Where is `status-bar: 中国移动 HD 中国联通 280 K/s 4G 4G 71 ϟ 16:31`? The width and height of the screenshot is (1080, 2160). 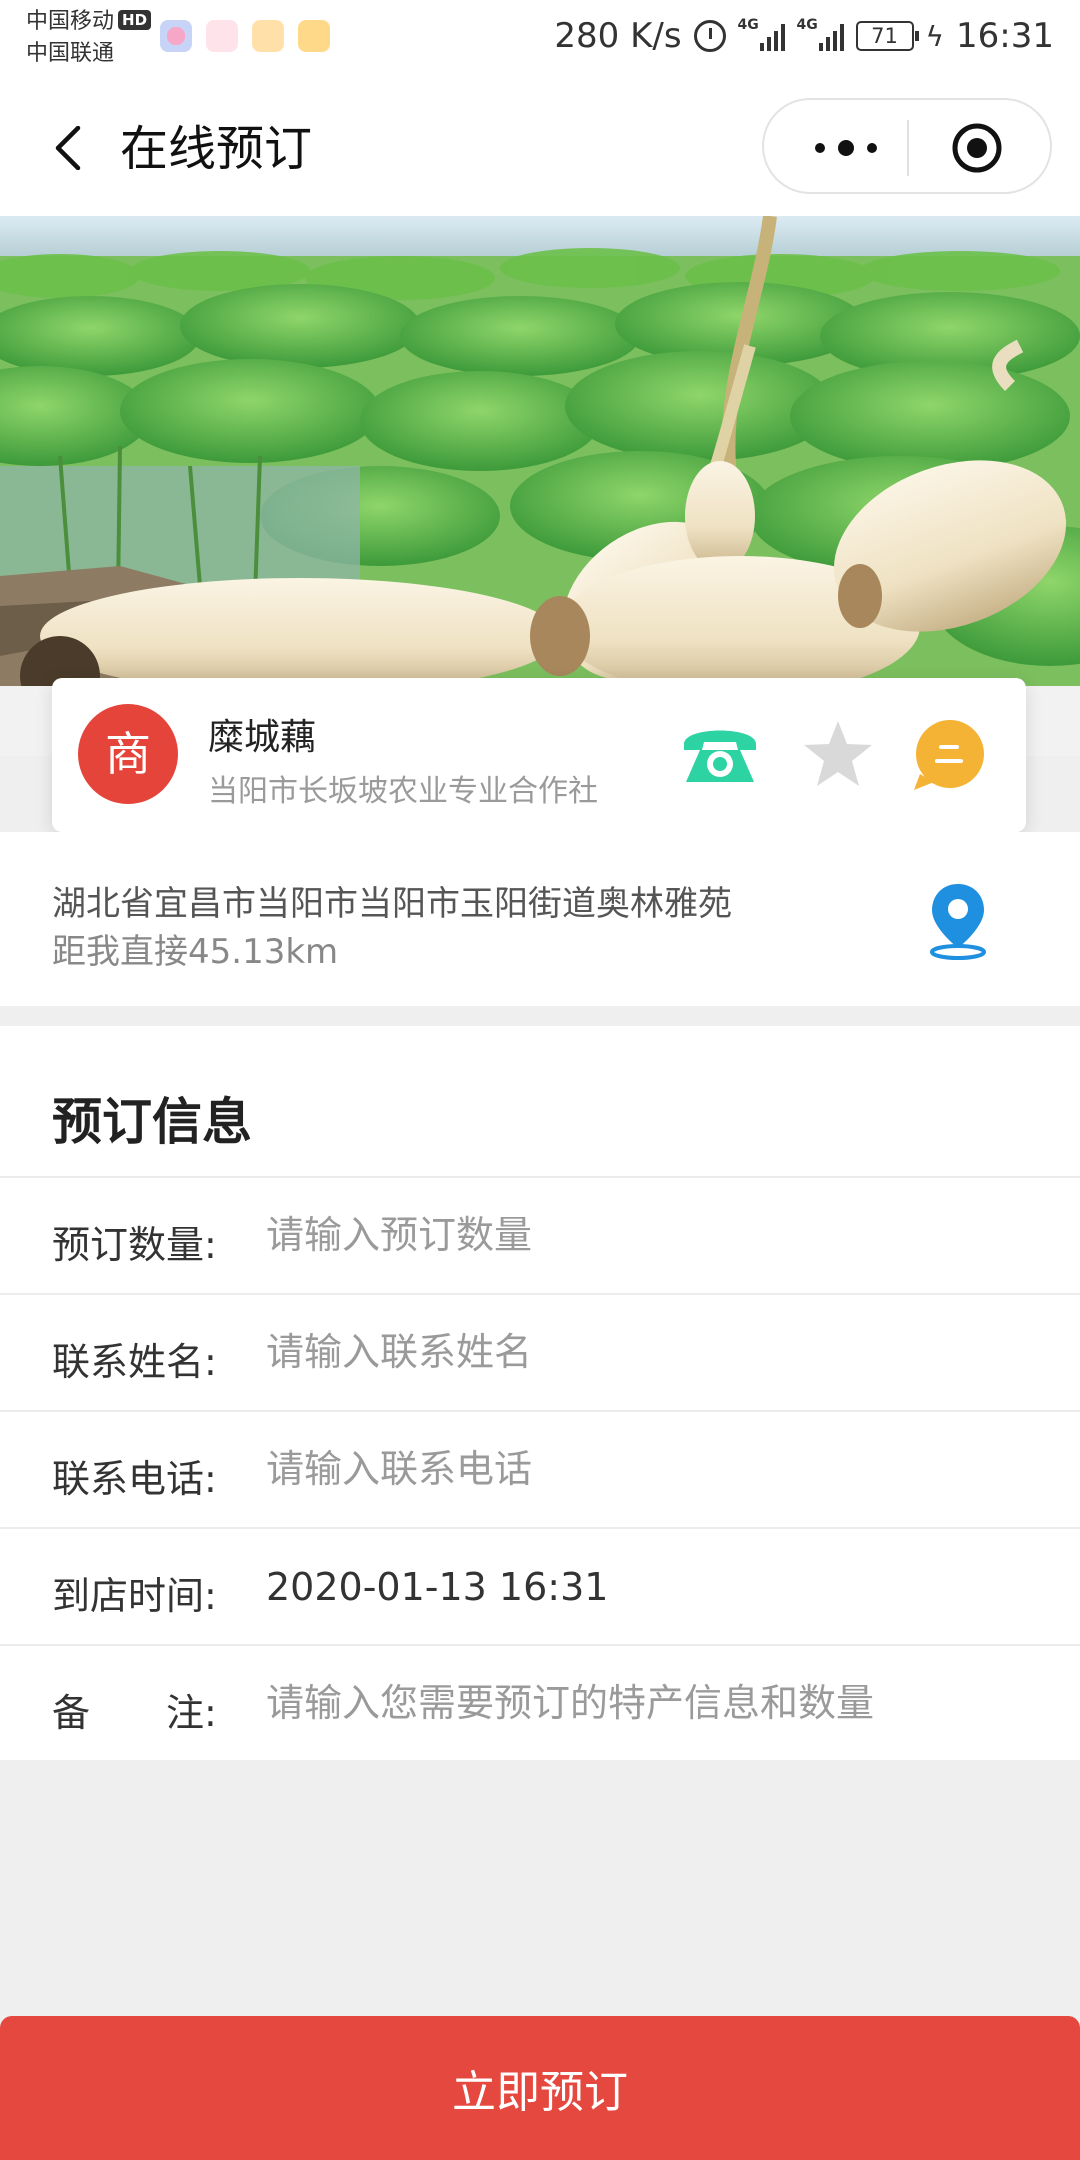
status-bar: 中国移动 HD 中国联通 280 K/s 4G 4G 71 ϟ 16:31 is located at coordinates (540, 43).